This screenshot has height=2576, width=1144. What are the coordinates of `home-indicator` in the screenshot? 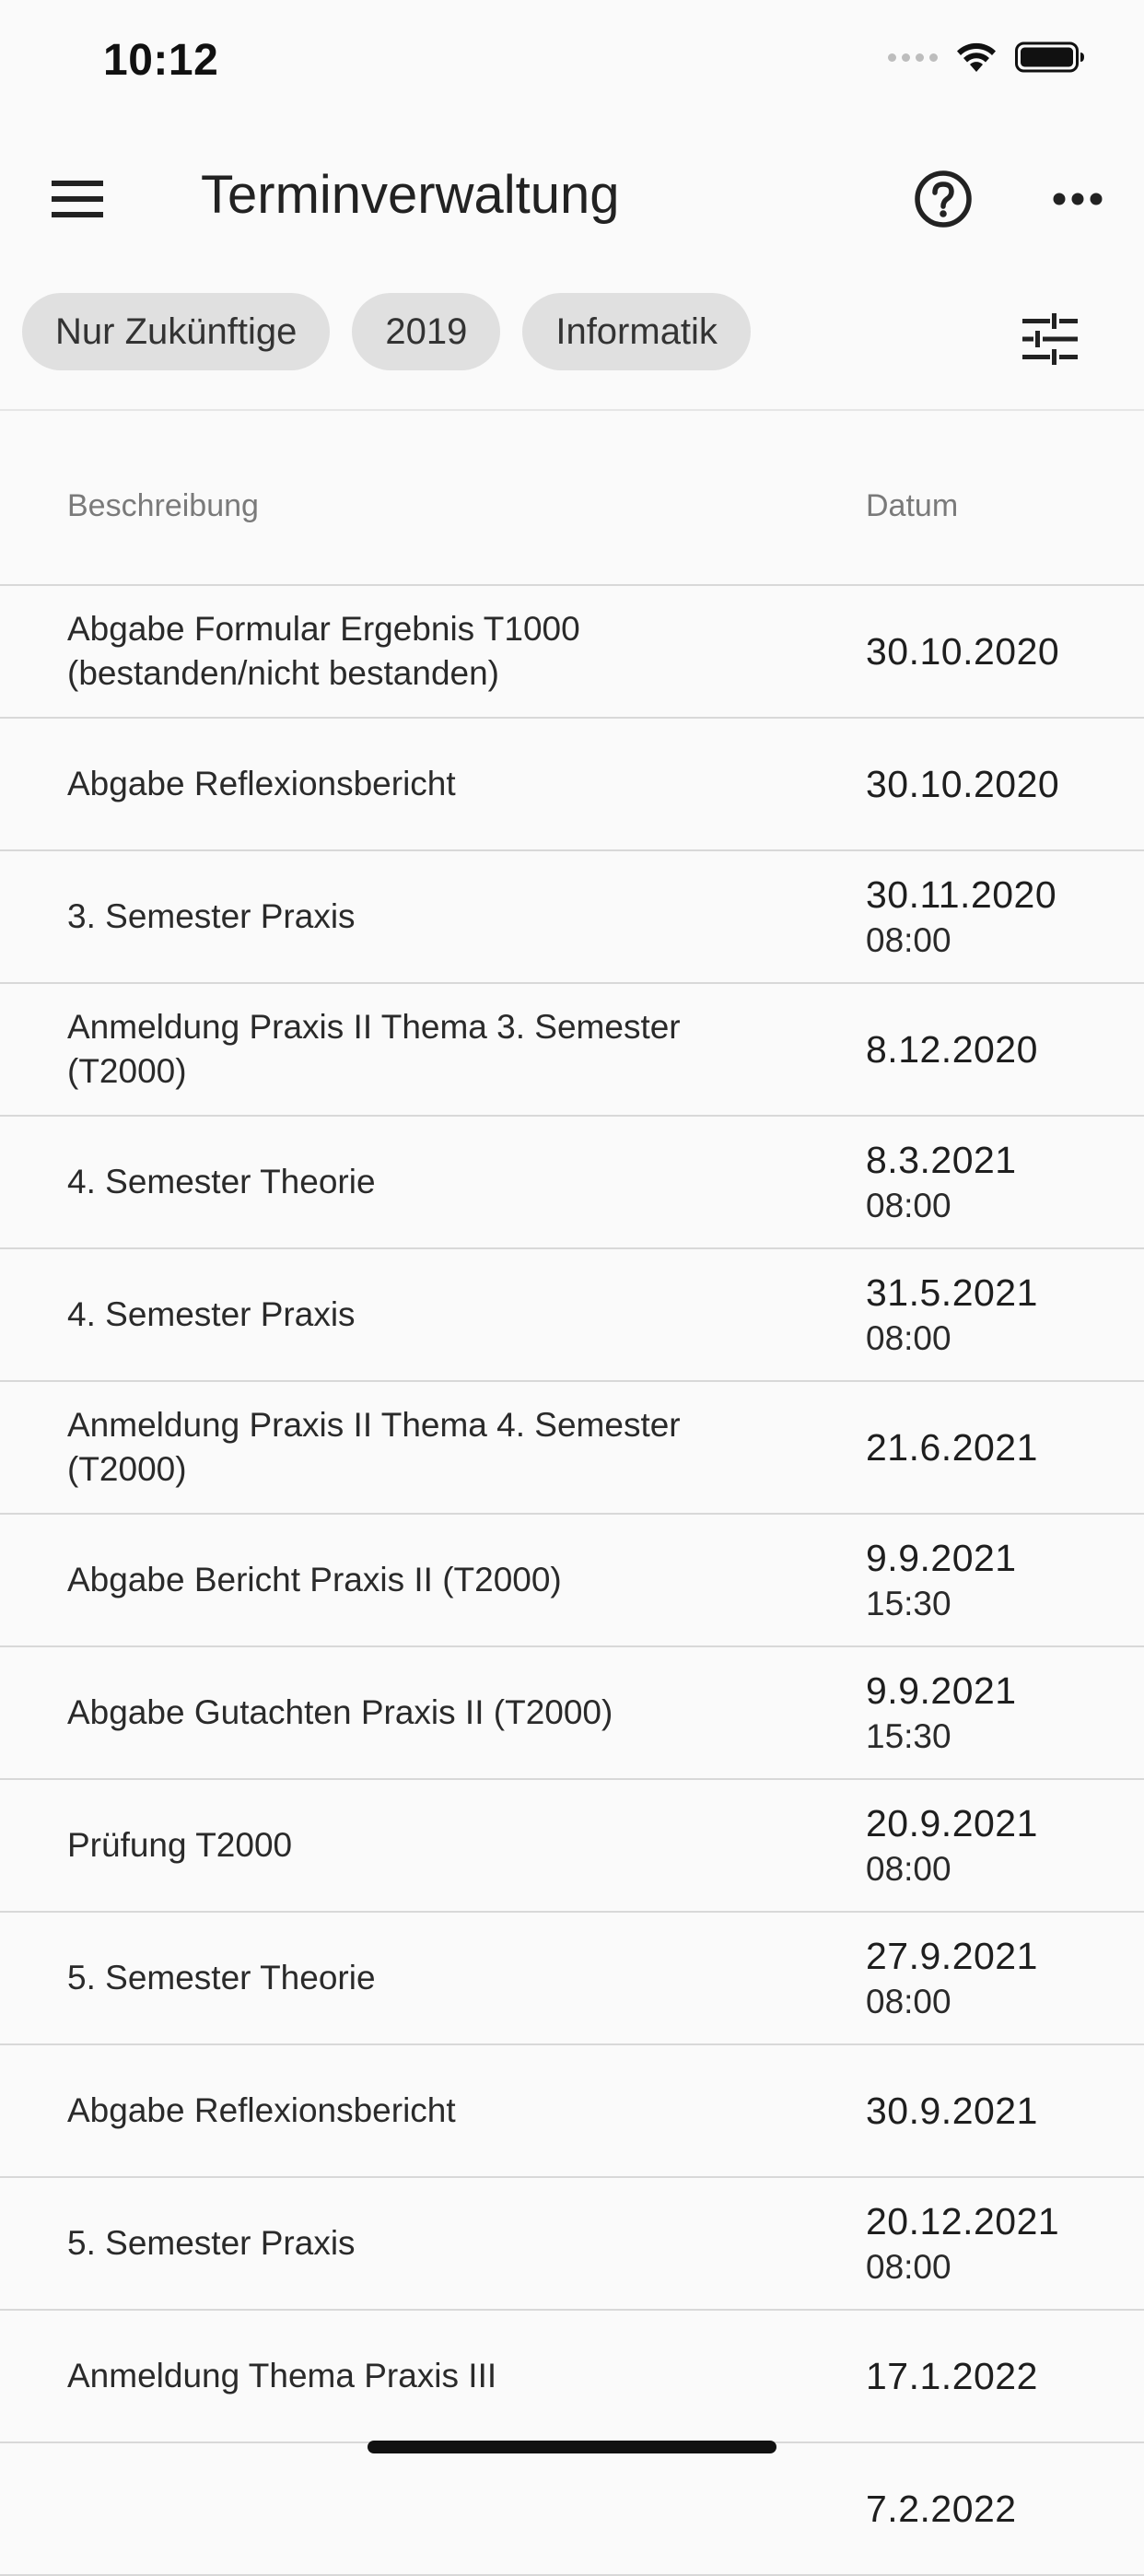 It's located at (572, 2447).